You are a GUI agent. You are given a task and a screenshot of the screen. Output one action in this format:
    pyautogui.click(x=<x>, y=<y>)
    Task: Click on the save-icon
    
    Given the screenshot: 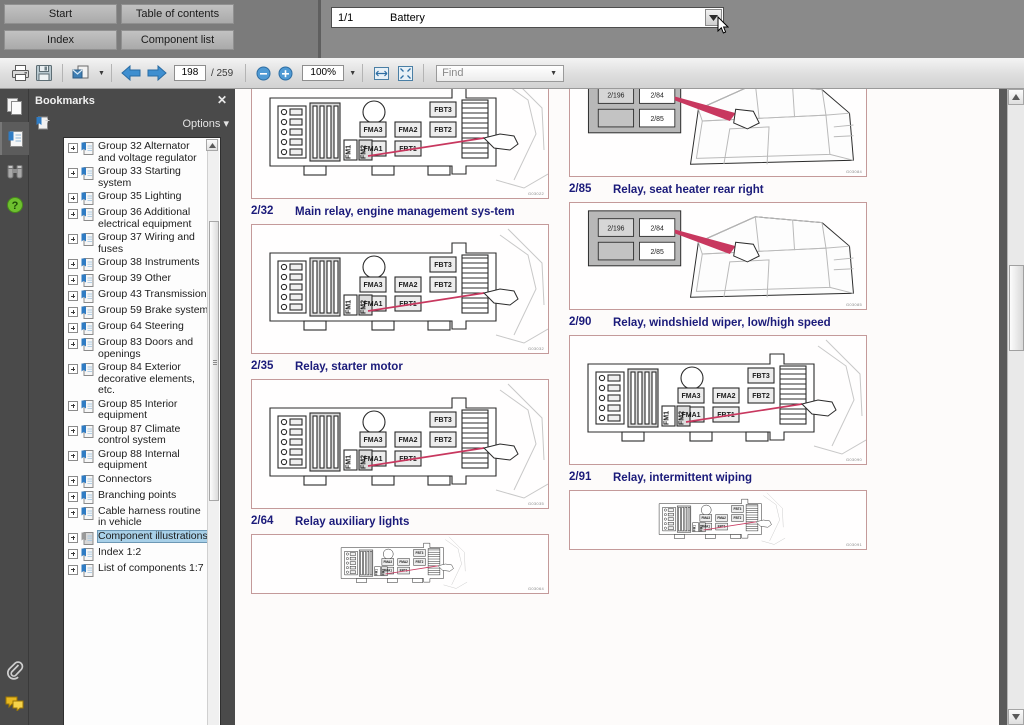 What is the action you would take?
    pyautogui.click(x=44, y=73)
    